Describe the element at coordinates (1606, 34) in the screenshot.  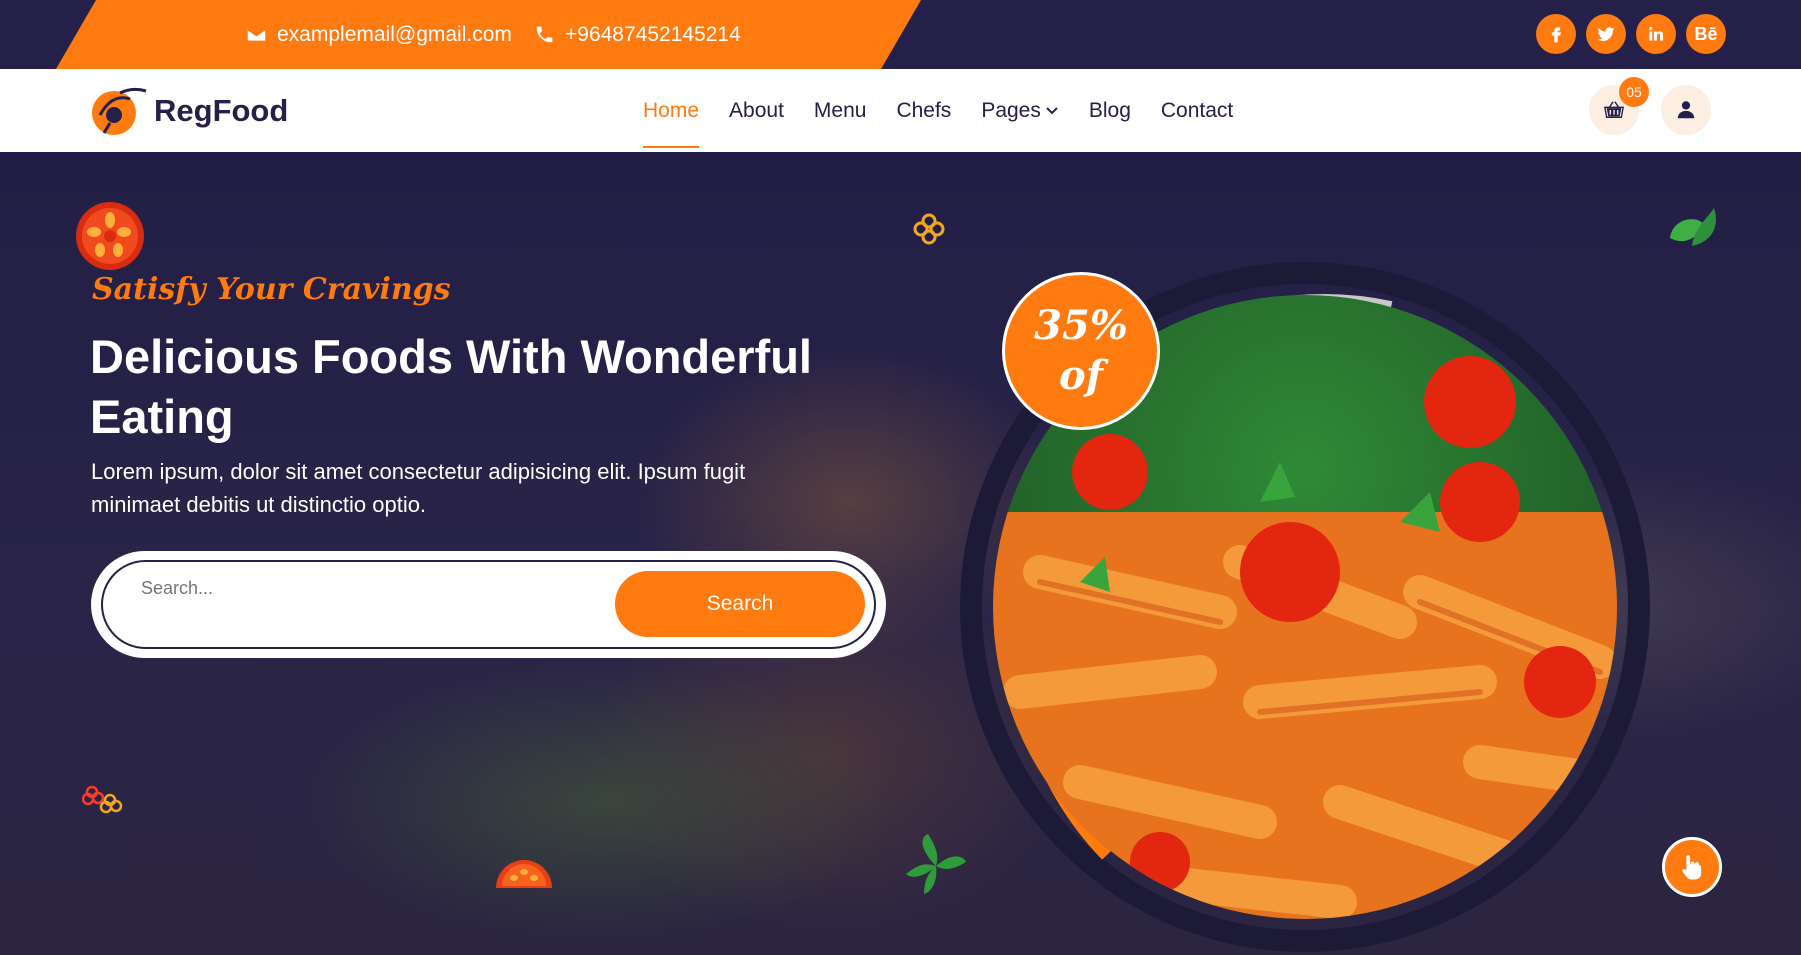
I see `twitter-icon` at that location.